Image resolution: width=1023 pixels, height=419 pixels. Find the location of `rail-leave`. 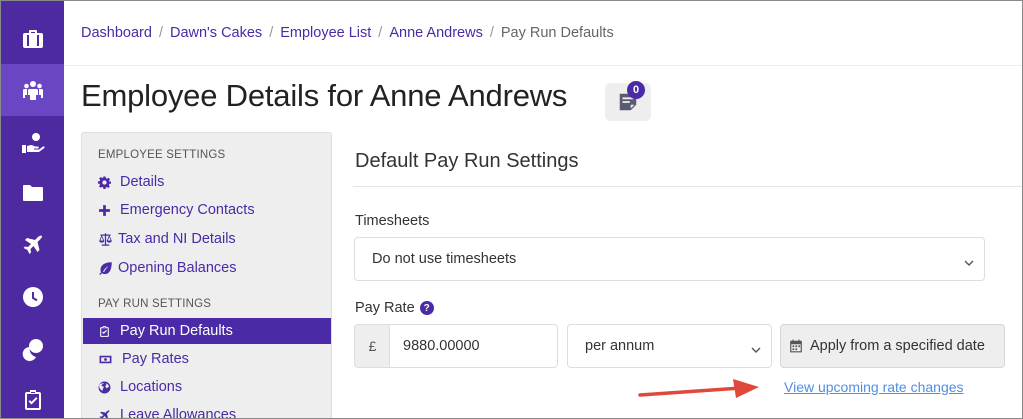

rail-leave is located at coordinates (32, 245).